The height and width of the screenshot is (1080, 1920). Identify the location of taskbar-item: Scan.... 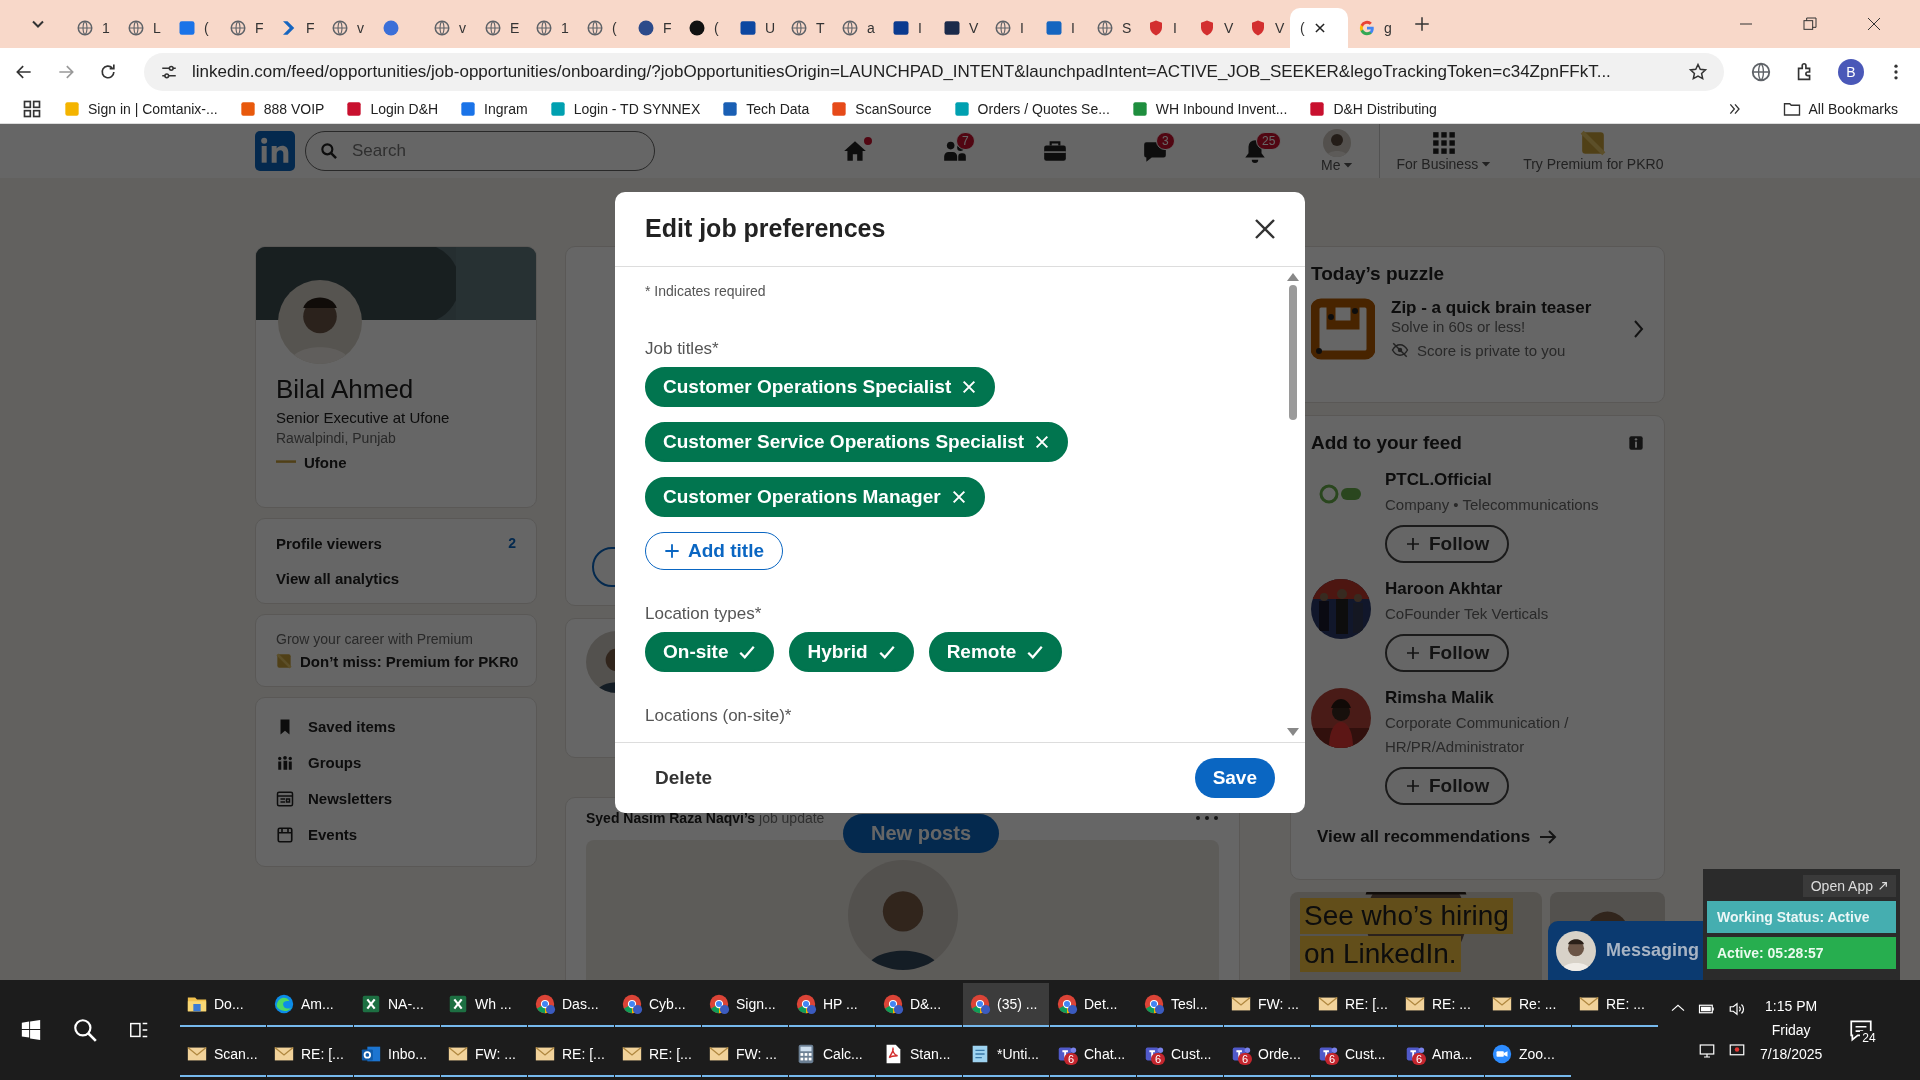
(223, 1055).